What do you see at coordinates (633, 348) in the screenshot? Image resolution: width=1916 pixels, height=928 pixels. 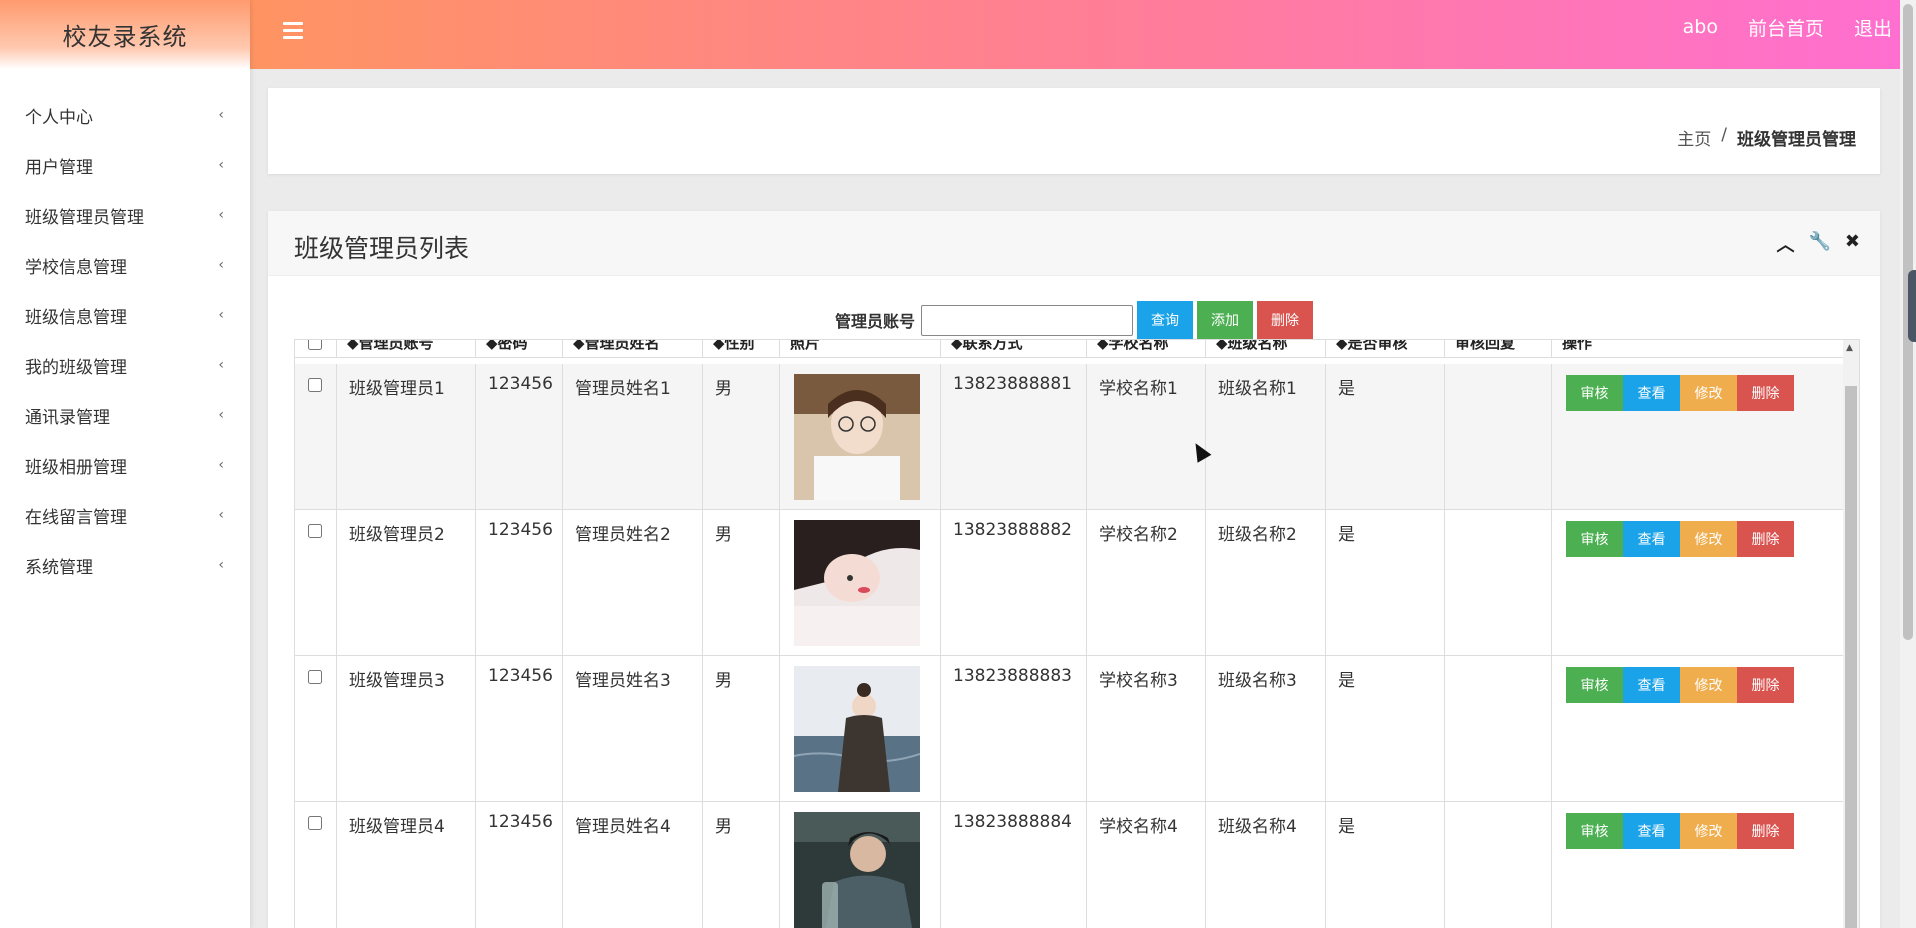 I see `column-header: ◆管理员姓名` at bounding box center [633, 348].